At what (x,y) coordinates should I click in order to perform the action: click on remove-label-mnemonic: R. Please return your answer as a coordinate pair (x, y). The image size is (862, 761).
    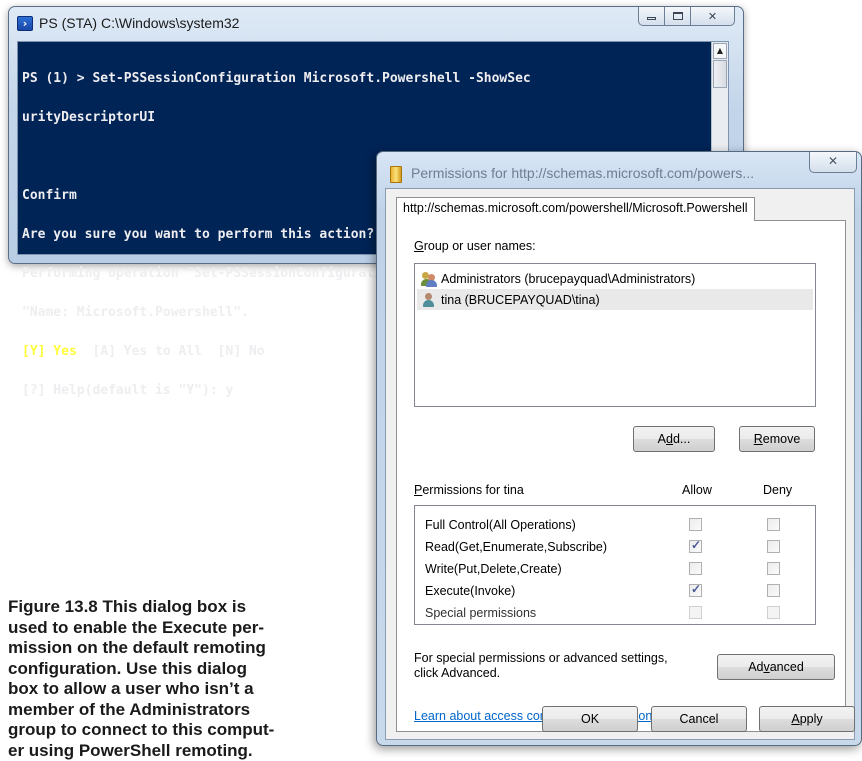
    Looking at the image, I should click on (758, 439).